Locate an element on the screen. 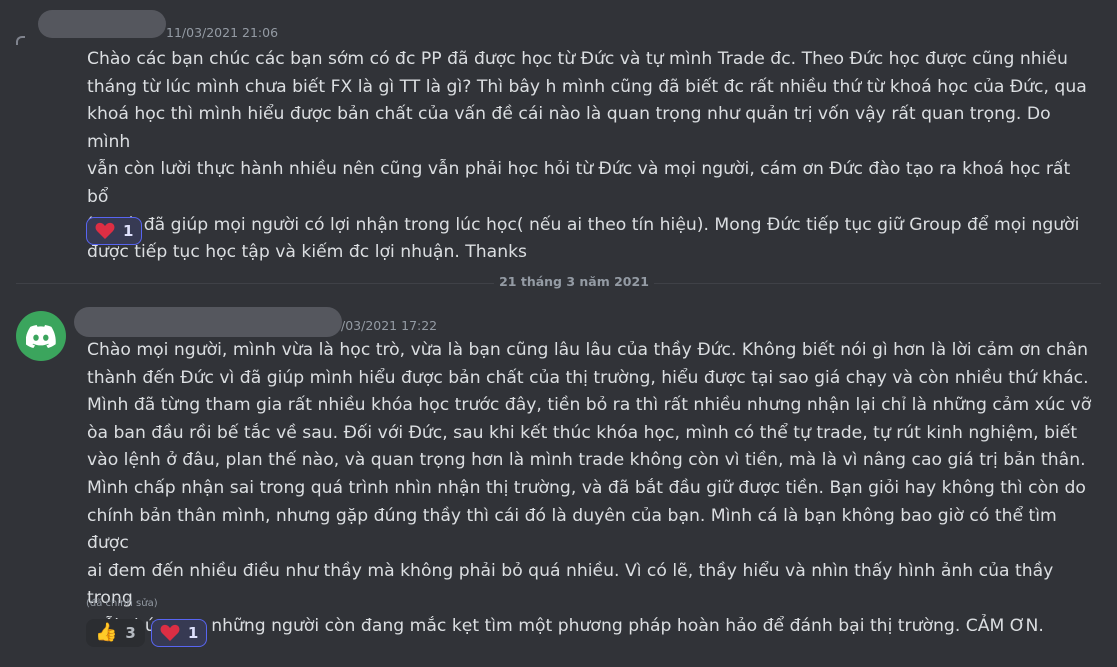 The height and width of the screenshot is (667, 1117). message-timestamp: 11/03/2021 21:06 is located at coordinates (222, 32).